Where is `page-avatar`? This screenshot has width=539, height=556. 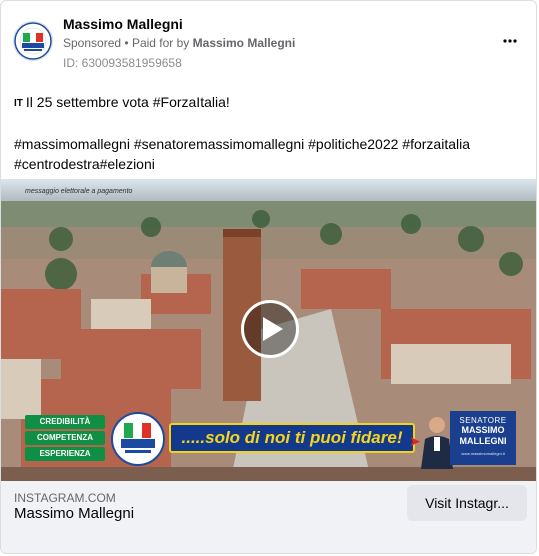 page-avatar is located at coordinates (33, 41).